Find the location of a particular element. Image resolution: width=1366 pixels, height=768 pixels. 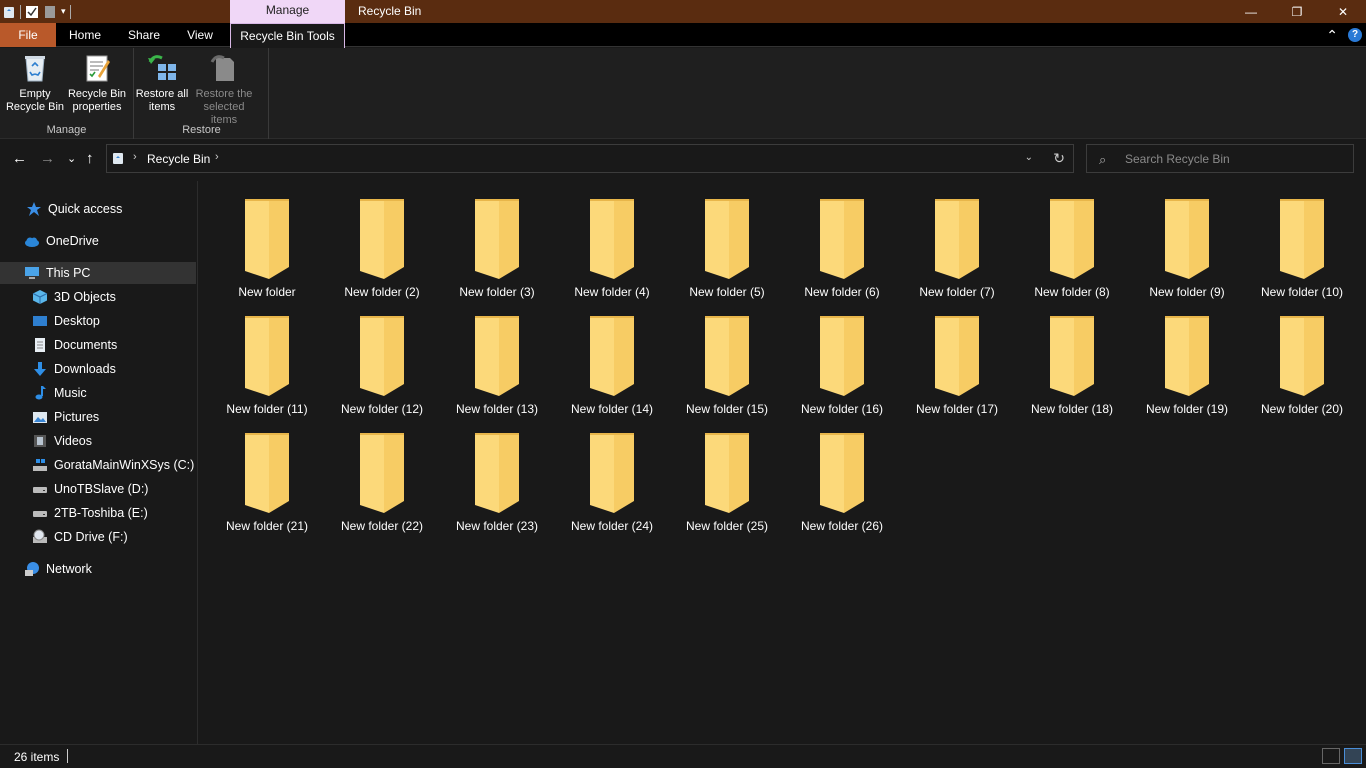

folder-item: New folder (16) is located at coordinates (842, 357).